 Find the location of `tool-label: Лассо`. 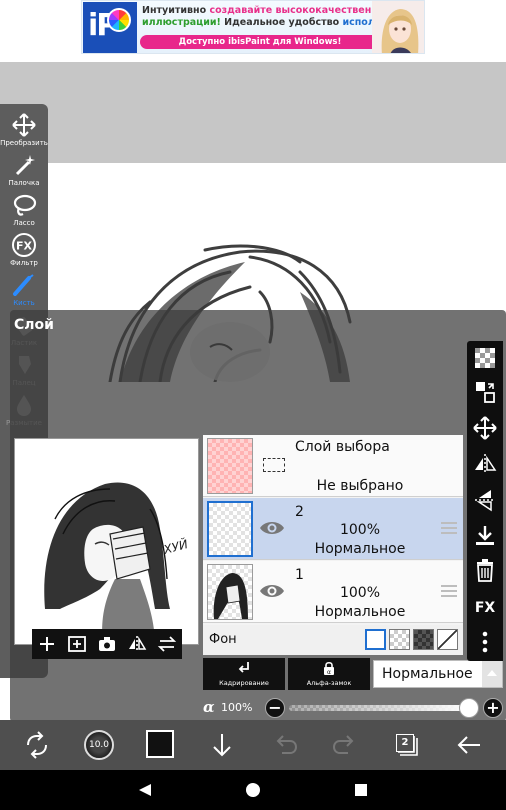

tool-label: Лассо is located at coordinates (24, 223).